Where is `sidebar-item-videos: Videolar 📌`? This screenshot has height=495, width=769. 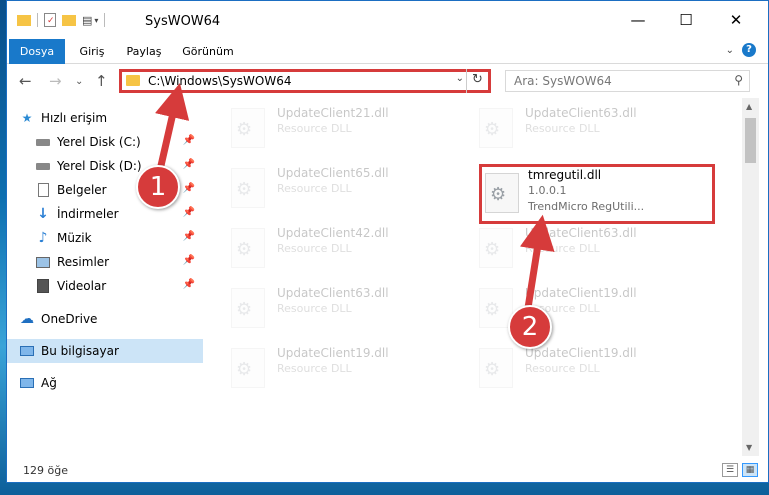 sidebar-item-videos: Videolar 📌 is located at coordinates (105, 286).